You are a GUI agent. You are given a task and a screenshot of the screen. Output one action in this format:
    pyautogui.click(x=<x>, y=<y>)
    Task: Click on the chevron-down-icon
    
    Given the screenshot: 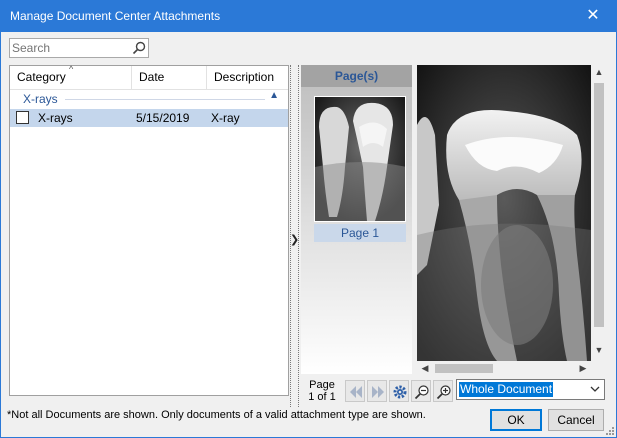 What is the action you would take?
    pyautogui.click(x=595, y=389)
    